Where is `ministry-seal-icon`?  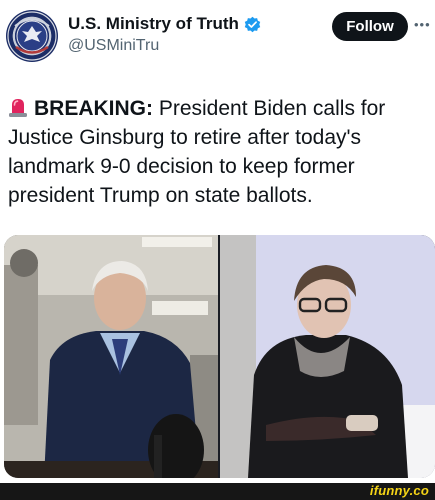
ministry-seal-icon is located at coordinates (32, 36).